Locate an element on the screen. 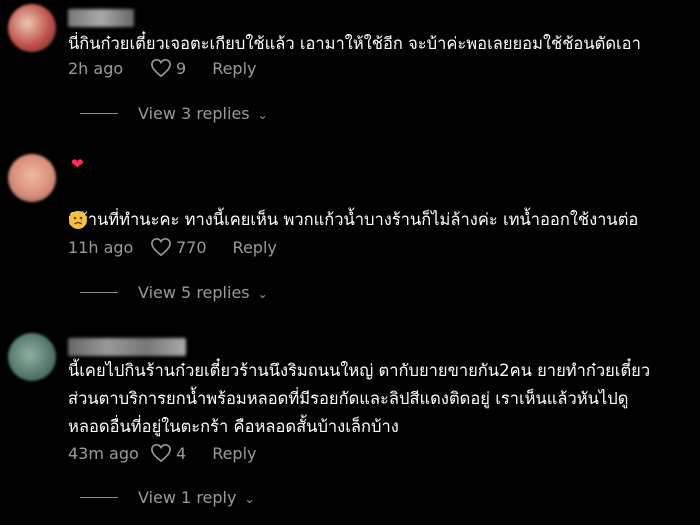 This screenshot has height=525, width=700. like-button: 770 is located at coordinates (178, 247).